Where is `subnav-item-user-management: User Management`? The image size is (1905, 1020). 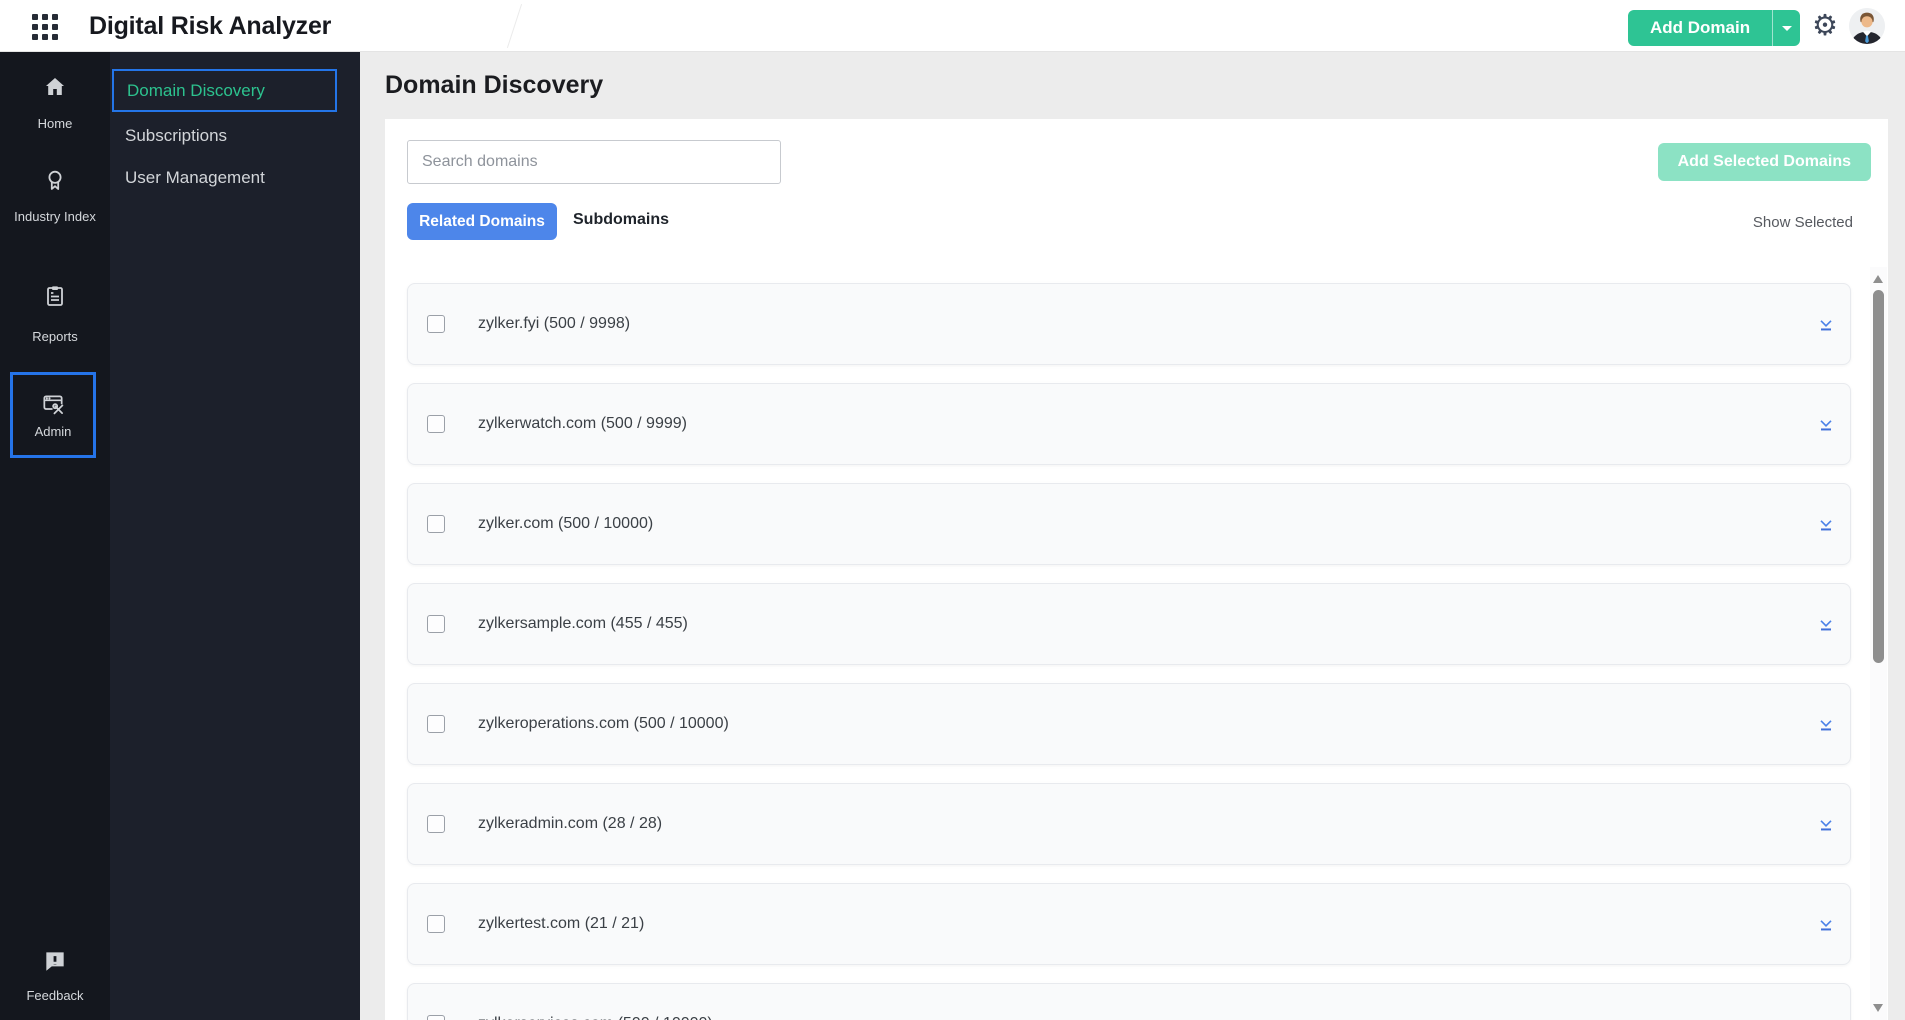 subnav-item-user-management: User Management is located at coordinates (195, 178).